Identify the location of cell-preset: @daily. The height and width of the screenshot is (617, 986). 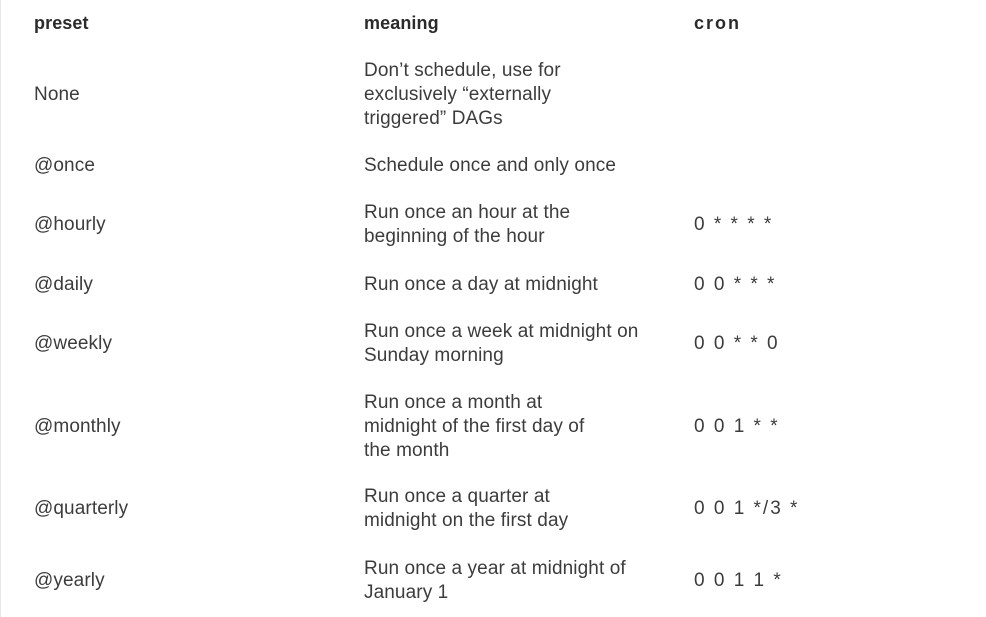
(63, 284).